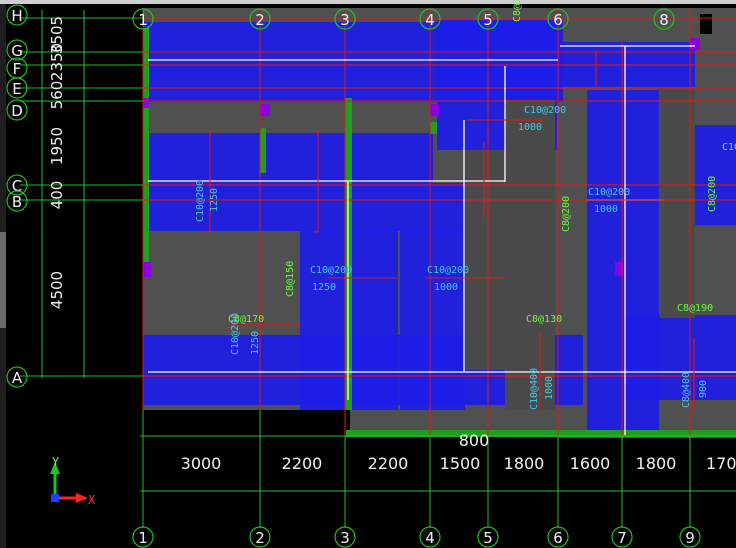 This screenshot has width=736, height=548. I want to click on grid-bubble-bottom: 5, so click(488, 537).